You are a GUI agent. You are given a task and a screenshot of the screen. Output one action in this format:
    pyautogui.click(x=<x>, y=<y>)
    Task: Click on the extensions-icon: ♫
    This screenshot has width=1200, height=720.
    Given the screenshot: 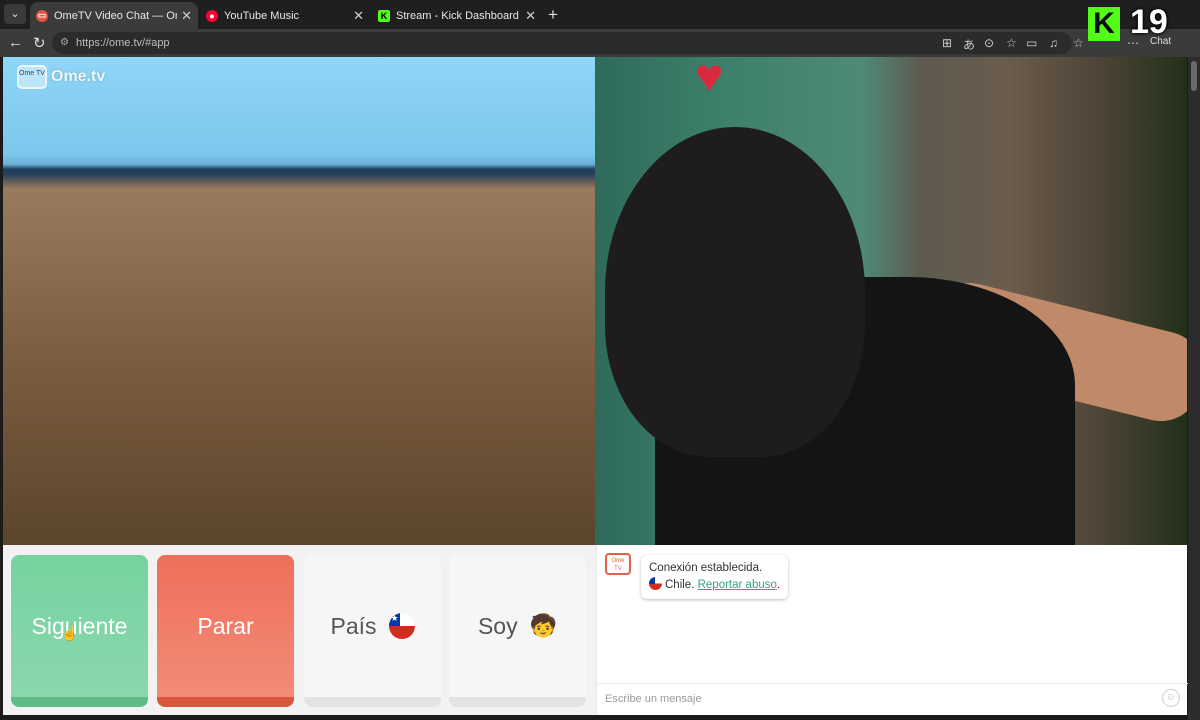 What is the action you would take?
    pyautogui.click(x=1053, y=43)
    